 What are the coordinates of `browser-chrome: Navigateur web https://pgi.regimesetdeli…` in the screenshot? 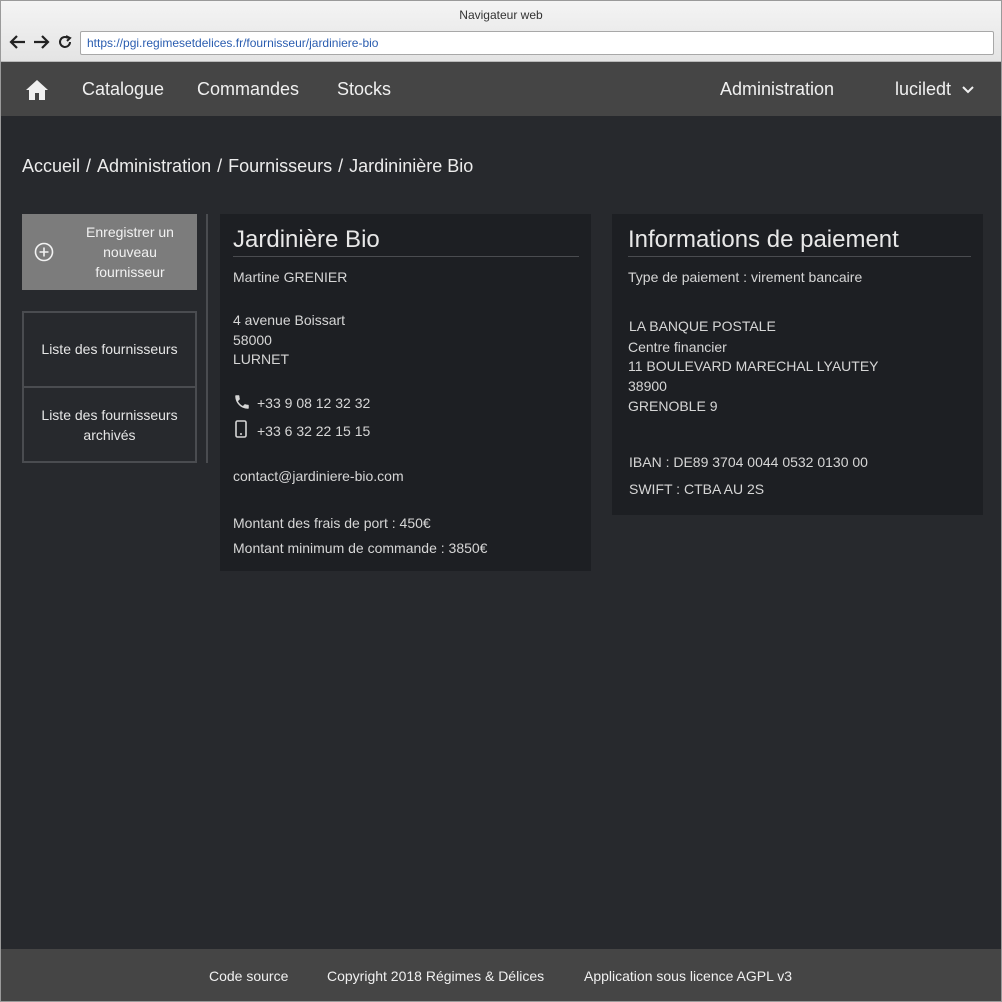 It's located at (501, 31).